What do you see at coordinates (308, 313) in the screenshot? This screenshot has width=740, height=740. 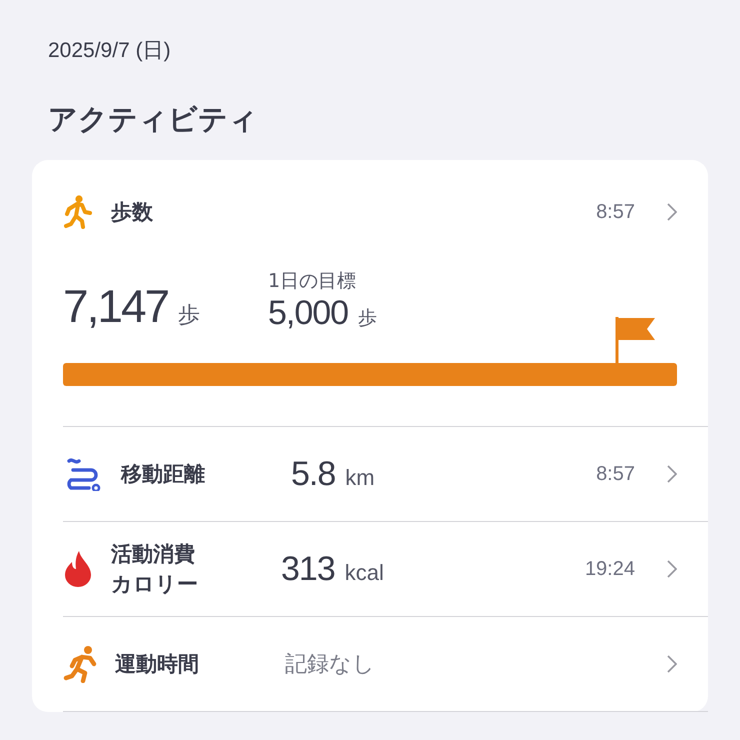 I see `goal-value: 5,000` at bounding box center [308, 313].